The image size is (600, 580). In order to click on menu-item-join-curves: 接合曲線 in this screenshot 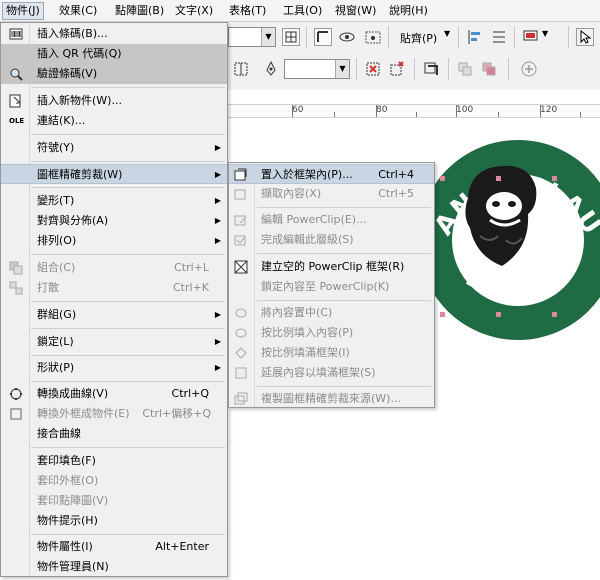, I will do `click(114, 434)`.